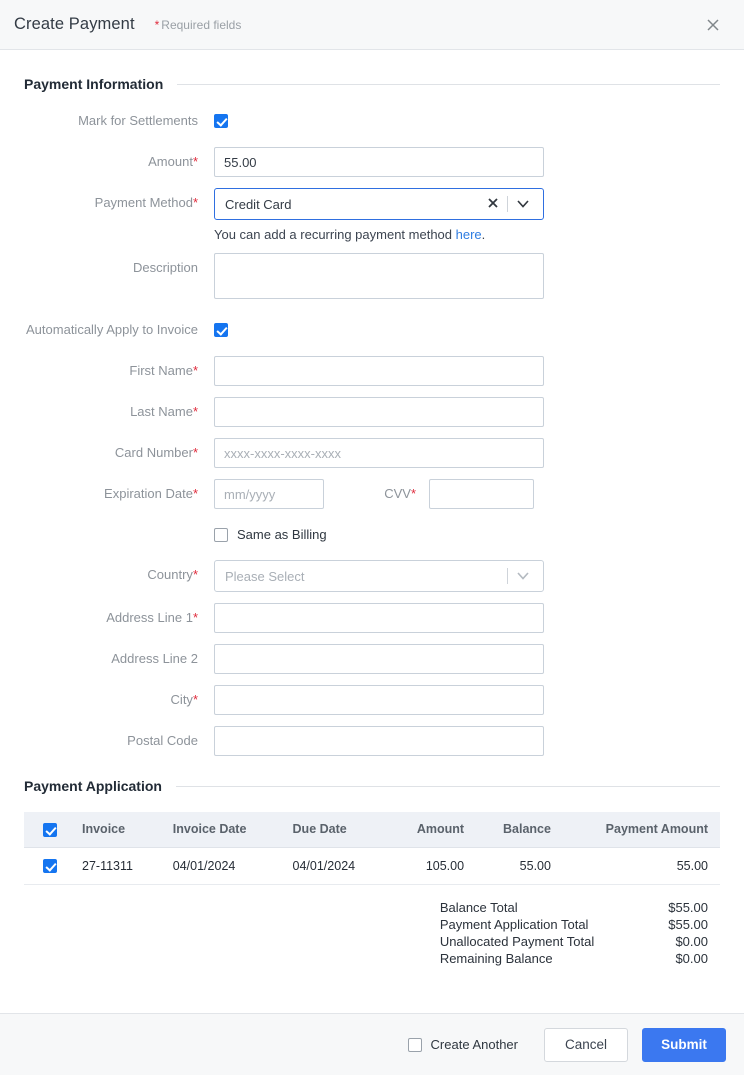  I want to click on payment-method-value: Credit Card, so click(258, 204).